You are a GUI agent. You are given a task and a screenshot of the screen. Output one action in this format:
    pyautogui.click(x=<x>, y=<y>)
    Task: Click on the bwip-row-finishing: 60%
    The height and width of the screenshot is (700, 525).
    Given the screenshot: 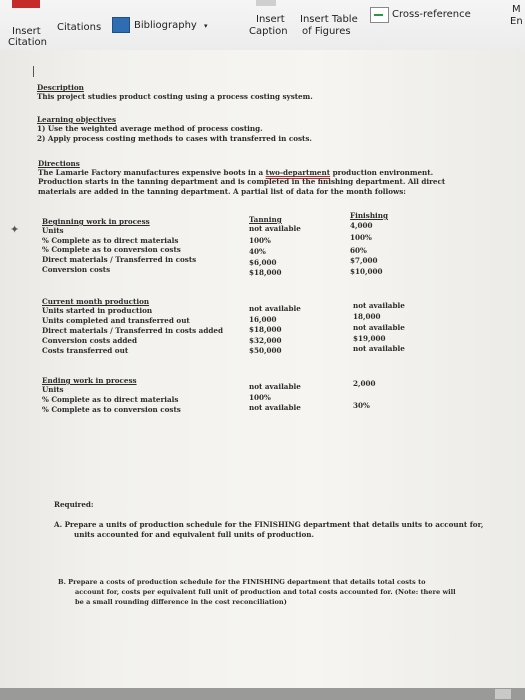 What is the action you would take?
    pyautogui.click(x=358, y=250)
    